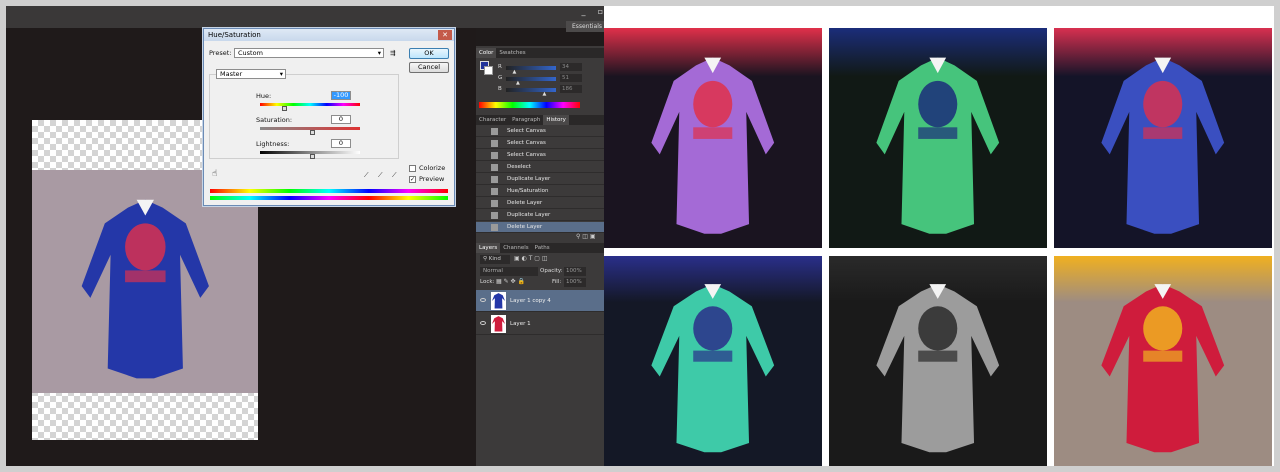 The height and width of the screenshot is (472, 1280). What do you see at coordinates (498, 324) in the screenshot?
I see `layer-thumbnail` at bounding box center [498, 324].